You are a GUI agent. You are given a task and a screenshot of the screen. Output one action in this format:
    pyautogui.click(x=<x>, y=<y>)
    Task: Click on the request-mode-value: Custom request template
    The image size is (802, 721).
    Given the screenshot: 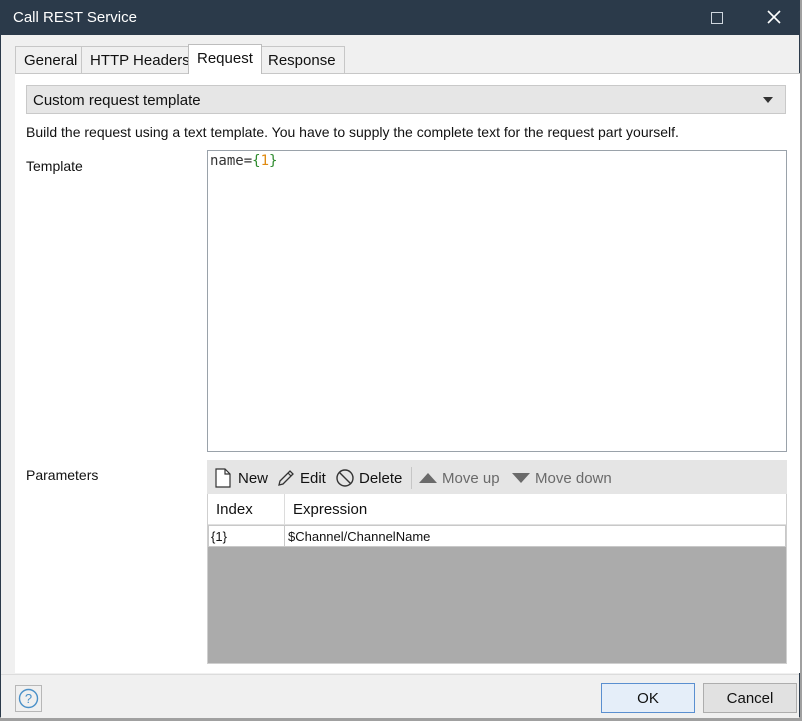 What is the action you would take?
    pyautogui.click(x=117, y=100)
    